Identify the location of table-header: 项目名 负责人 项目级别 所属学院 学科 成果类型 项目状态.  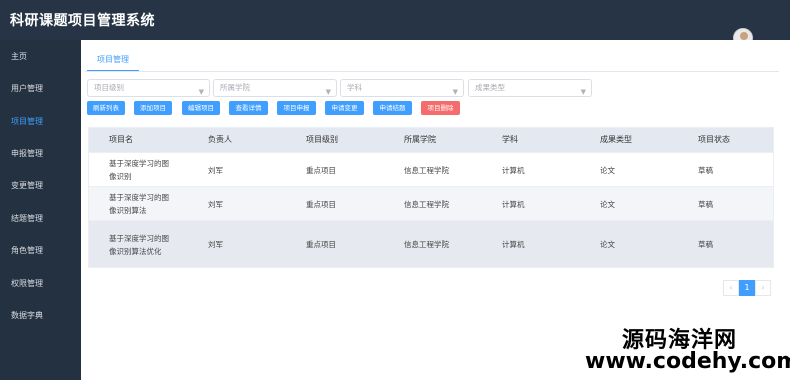
(431, 140).